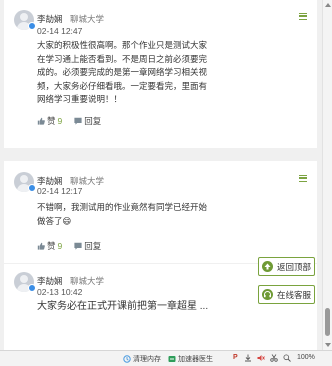 The width and height of the screenshot is (332, 366). Describe the element at coordinates (267, 266) in the screenshot. I see `arrow-up-icon` at that location.